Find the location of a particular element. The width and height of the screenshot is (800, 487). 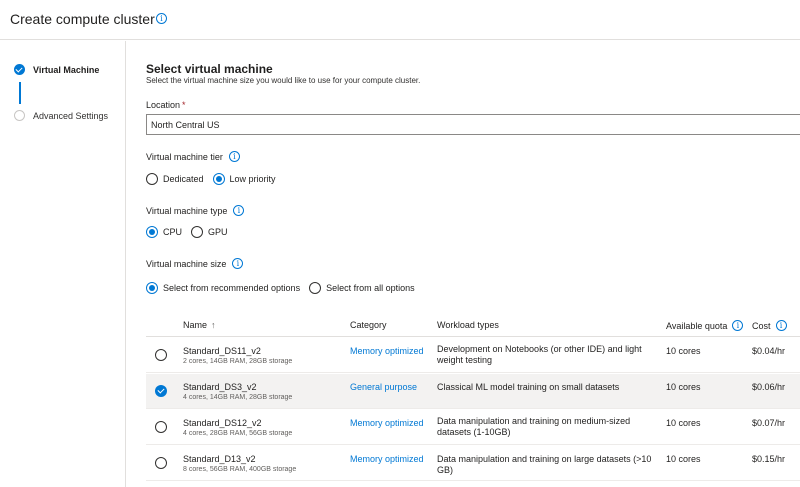

radio-label: Select from recommended options is located at coordinates (232, 288).